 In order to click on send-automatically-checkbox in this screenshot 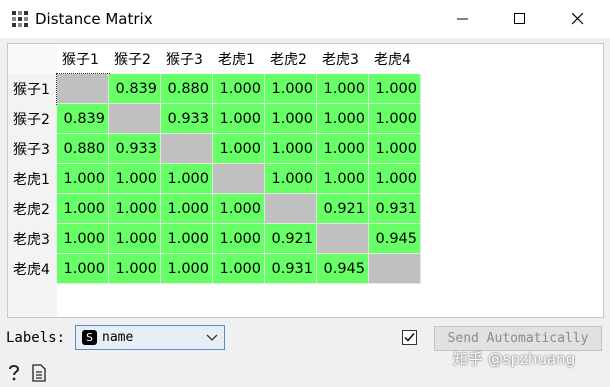, I will do `click(409, 337)`.